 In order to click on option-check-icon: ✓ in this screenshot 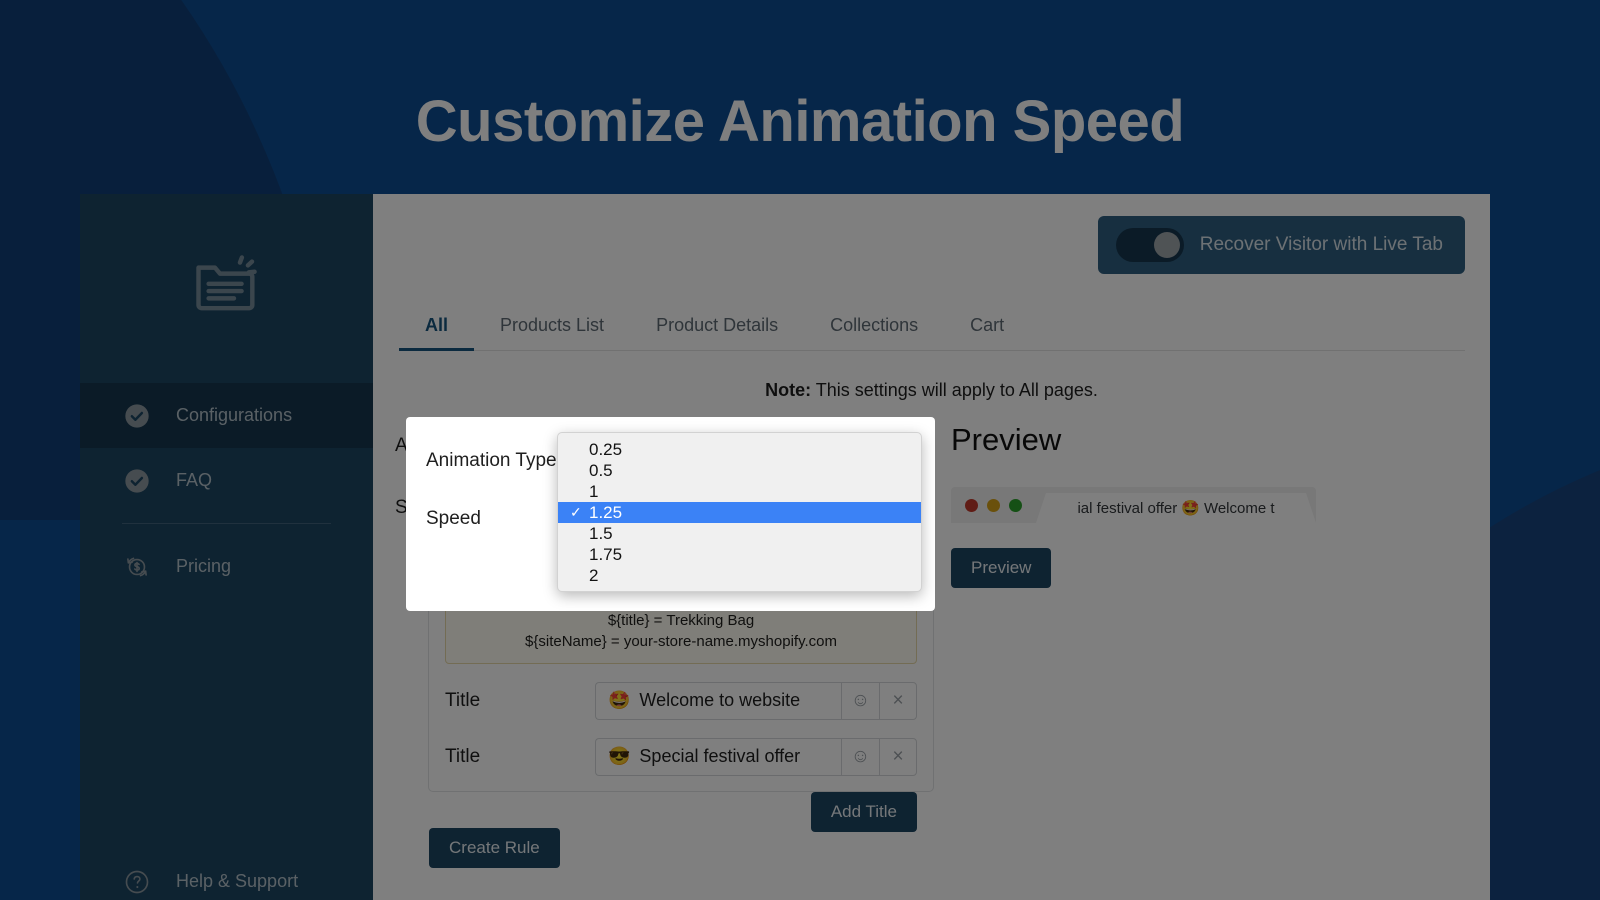, I will do `click(576, 512)`.